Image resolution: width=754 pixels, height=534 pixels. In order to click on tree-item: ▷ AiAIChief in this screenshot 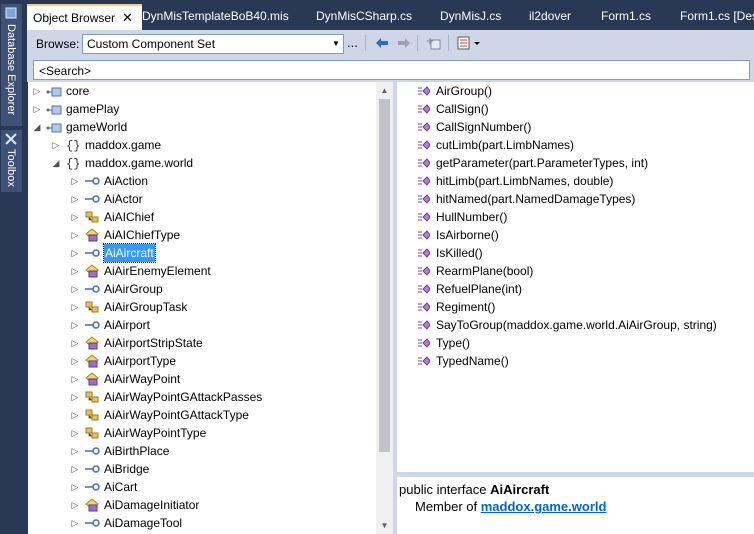, I will do `click(202, 217)`.